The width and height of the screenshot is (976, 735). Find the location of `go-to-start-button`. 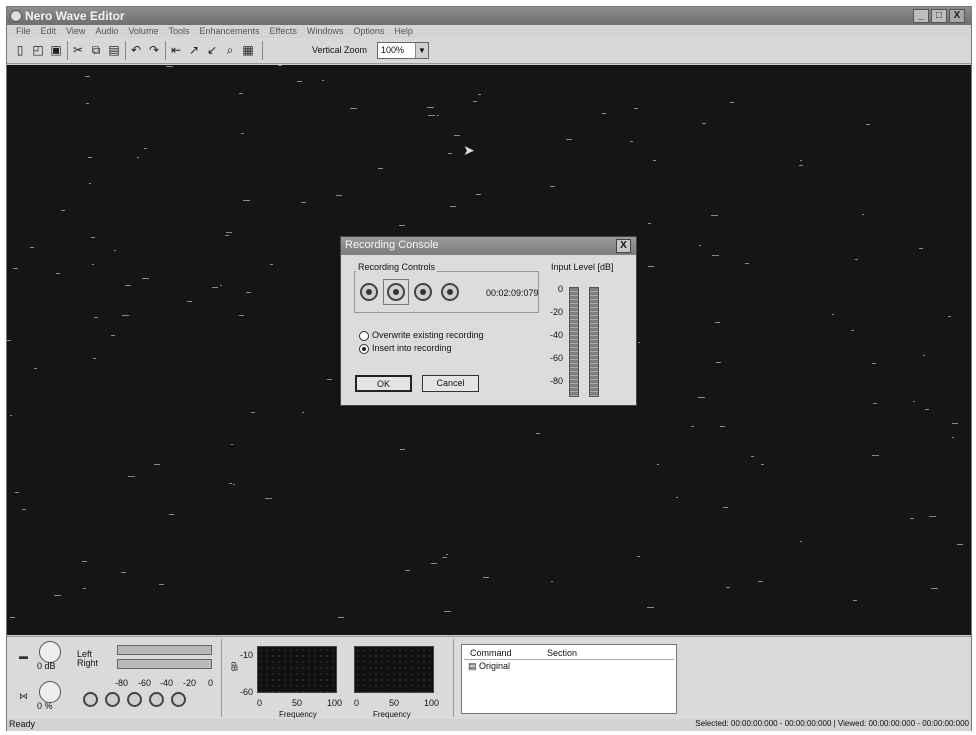

go-to-start-button is located at coordinates (90, 699).